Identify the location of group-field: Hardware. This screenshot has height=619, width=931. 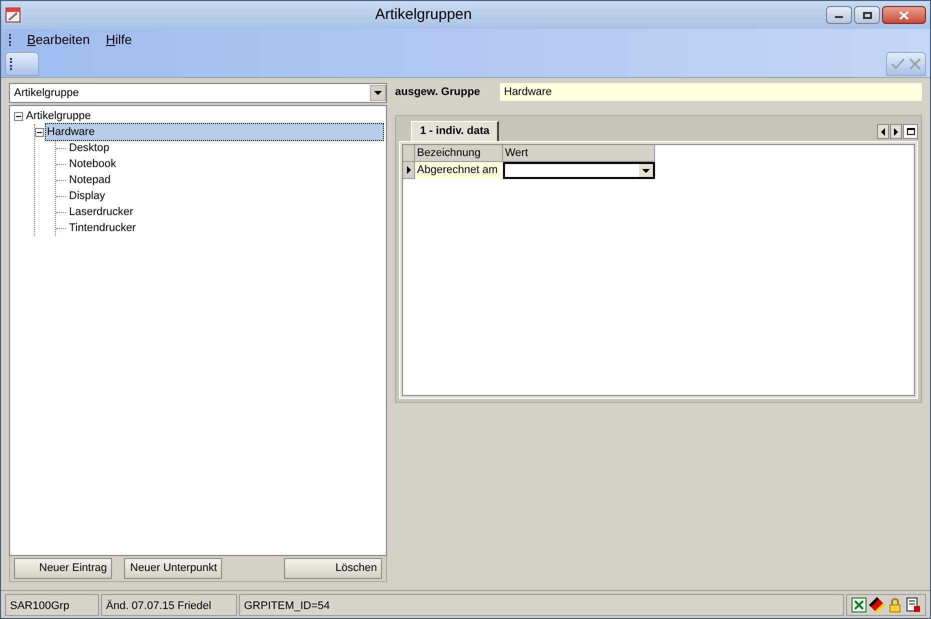
(711, 92).